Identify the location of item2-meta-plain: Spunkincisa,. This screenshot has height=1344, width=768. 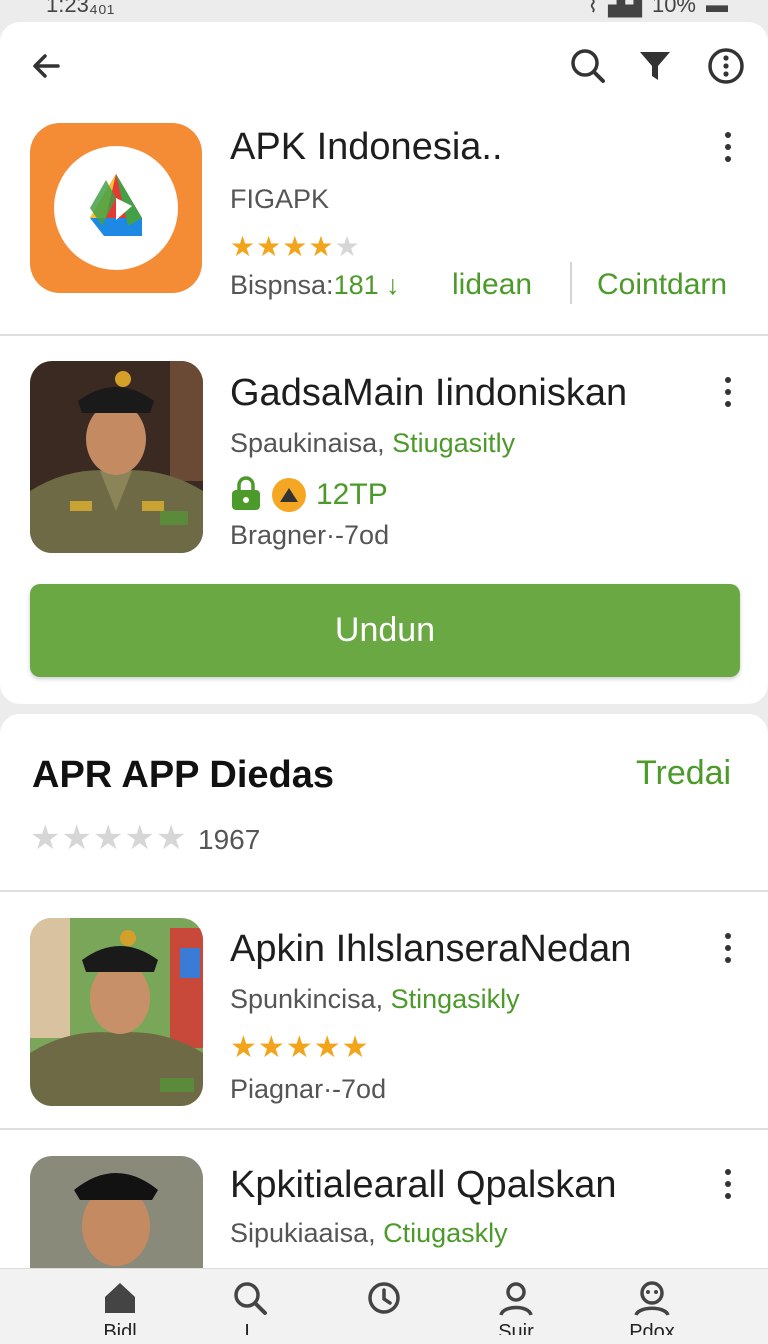
(310, 999).